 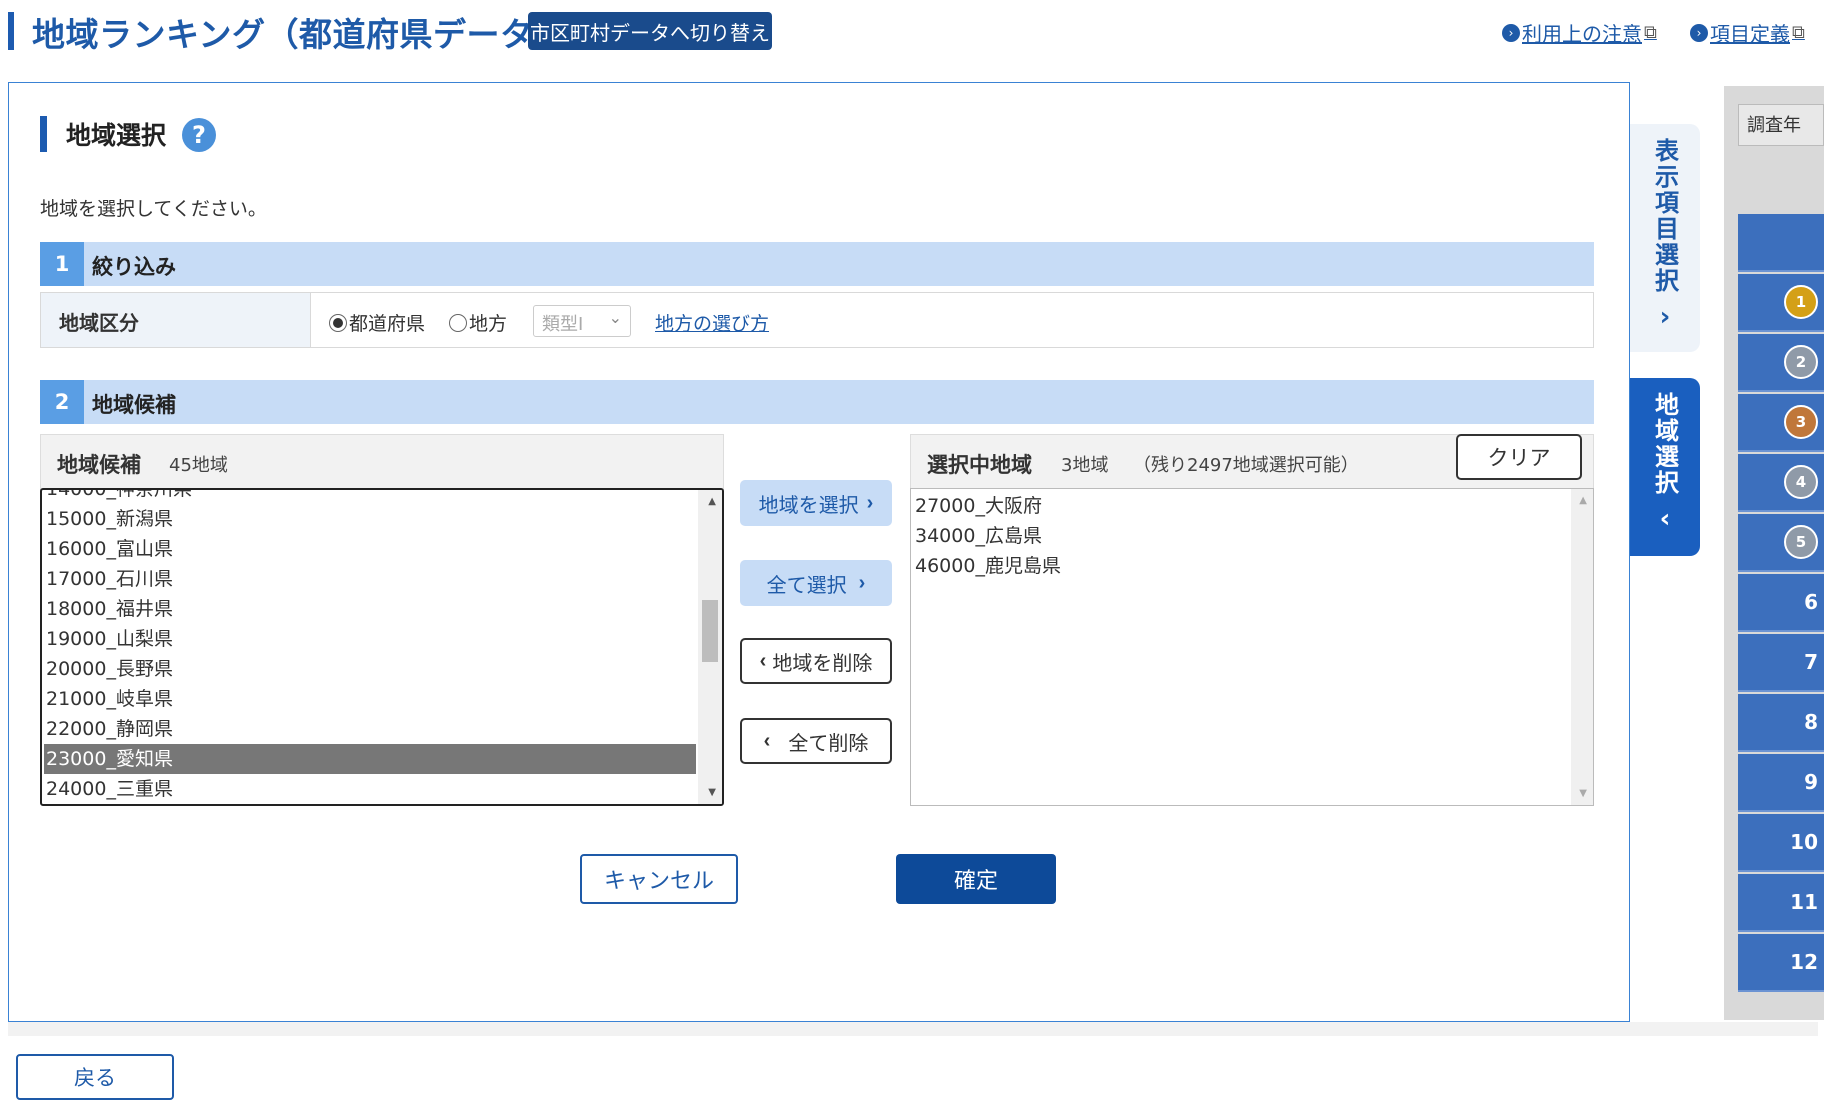 What do you see at coordinates (134, 267) in the screenshot?
I see `step1-label: 絞り込み` at bounding box center [134, 267].